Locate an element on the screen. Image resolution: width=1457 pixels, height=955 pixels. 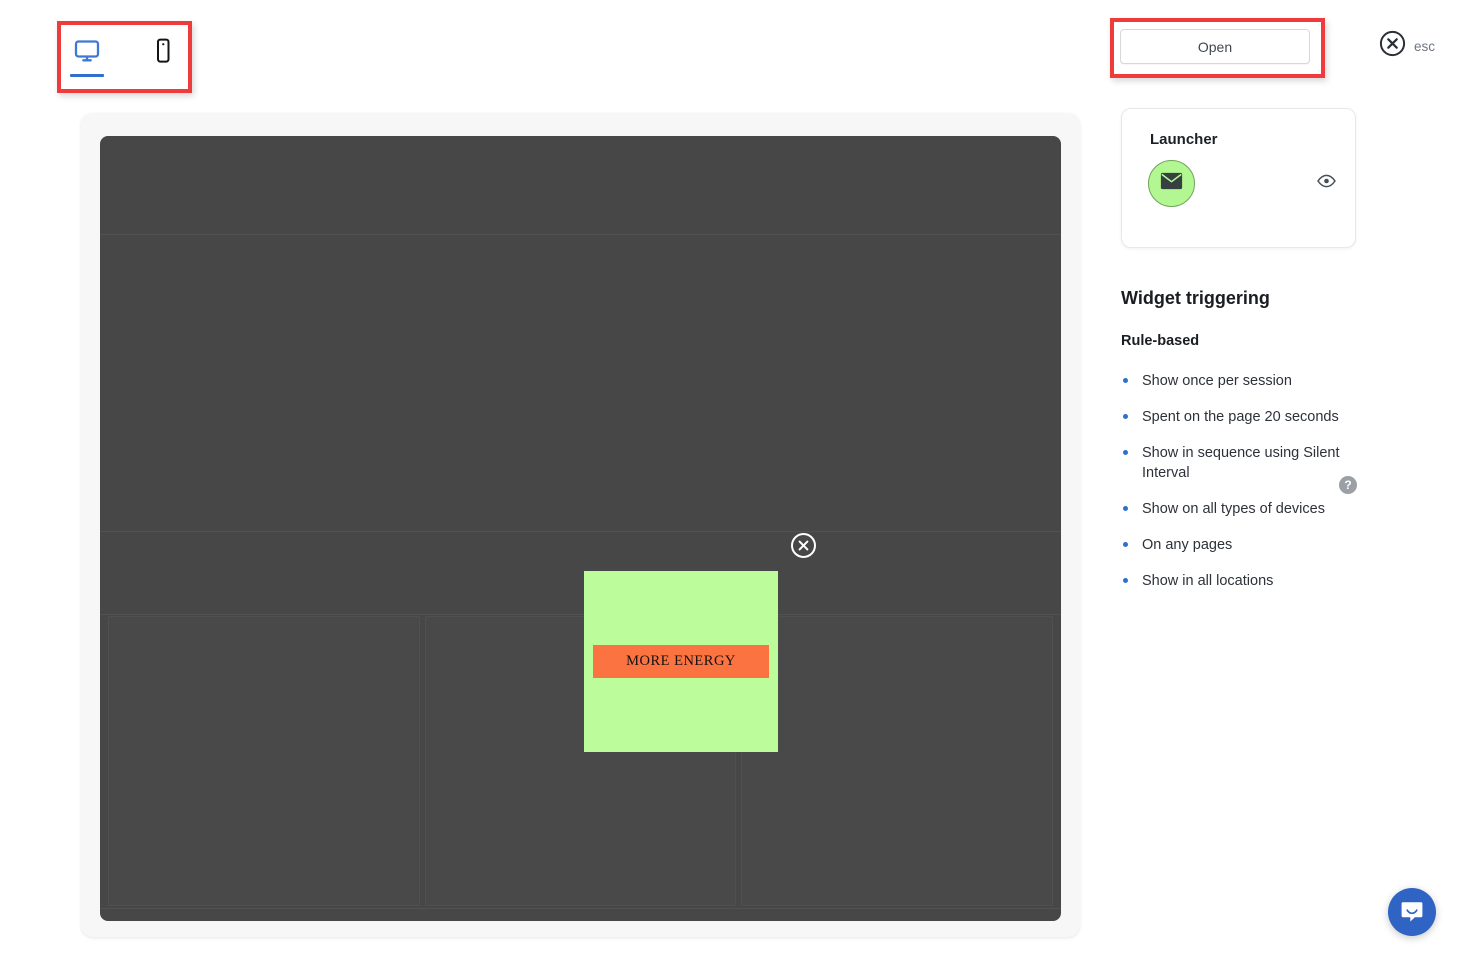
widget-popup-preview: MORE ENERGY is located at coordinates (681, 661).